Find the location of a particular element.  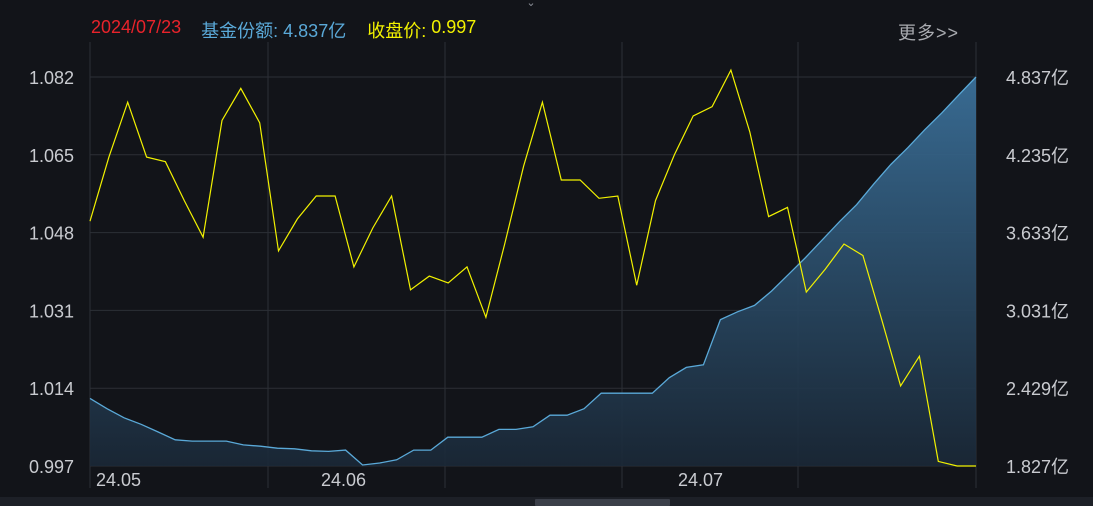

left-axis-tick: 1.031 is located at coordinates (51, 311).